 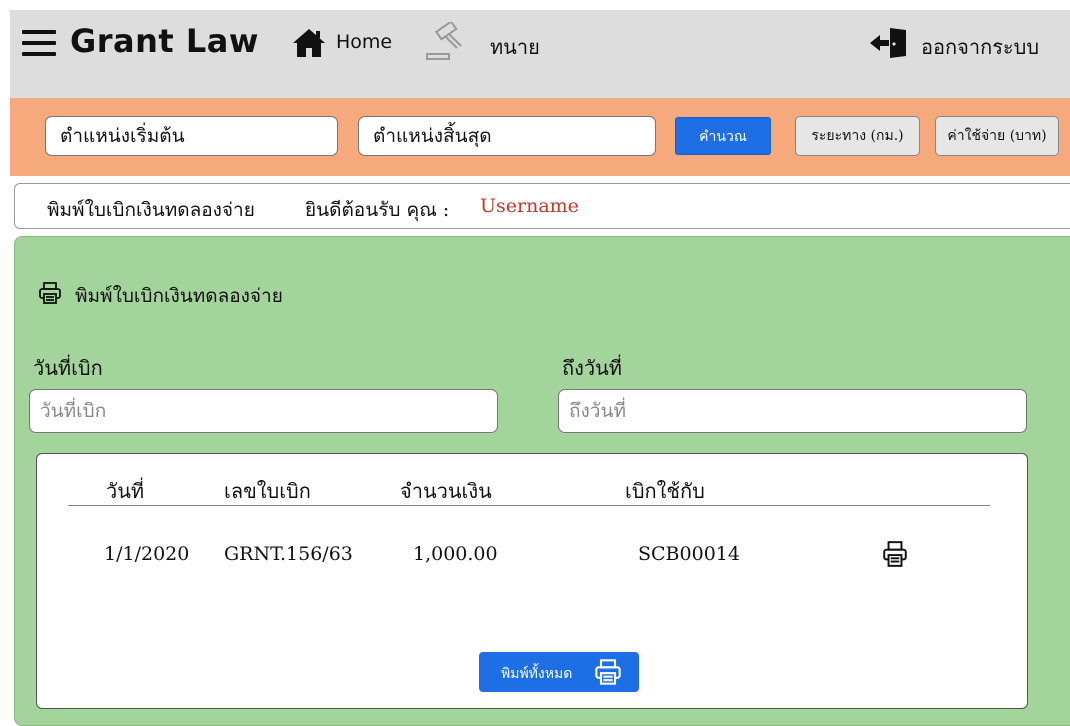 What do you see at coordinates (68, 368) in the screenshot?
I see `date-from-label: วันที่เบิก` at bounding box center [68, 368].